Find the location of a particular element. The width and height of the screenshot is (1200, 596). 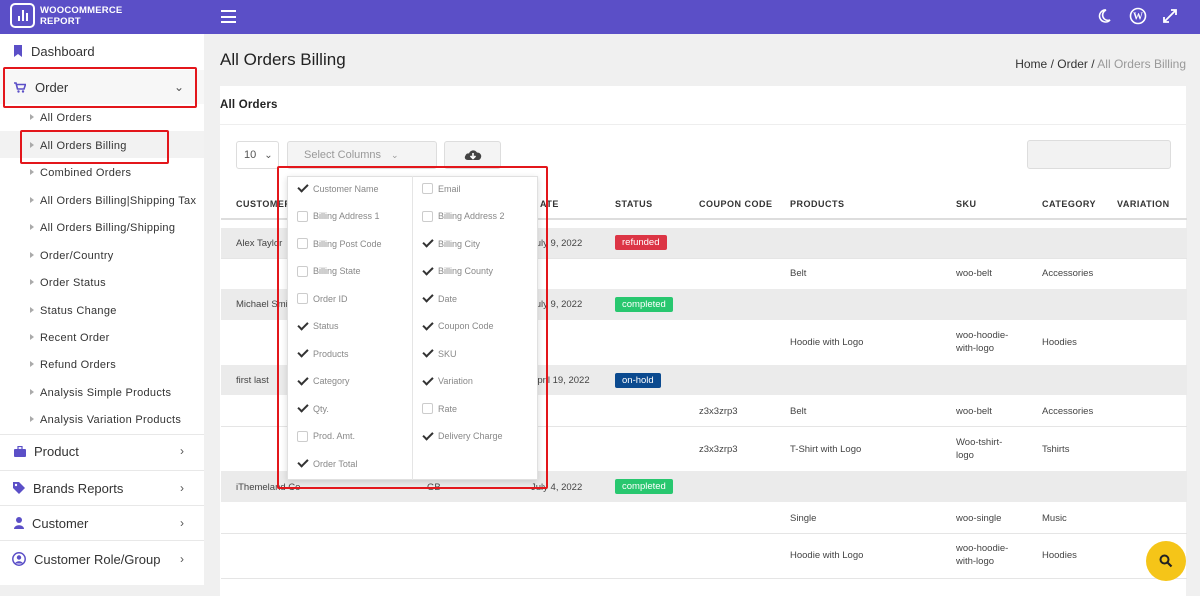

moon-icon is located at coordinates (1104, 16).